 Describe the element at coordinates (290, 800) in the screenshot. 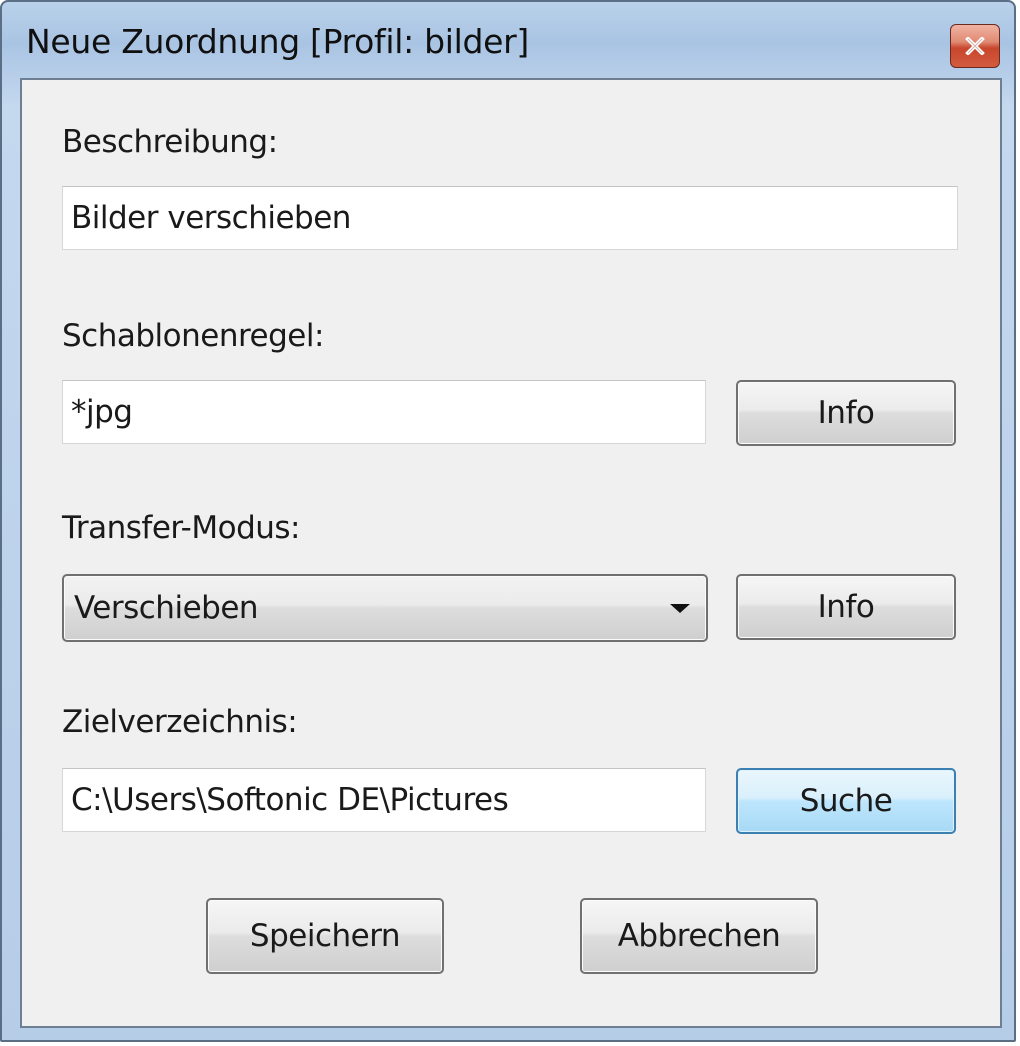

I see `target-directory-value: C:\Users\Softonic DE\Pictures` at that location.